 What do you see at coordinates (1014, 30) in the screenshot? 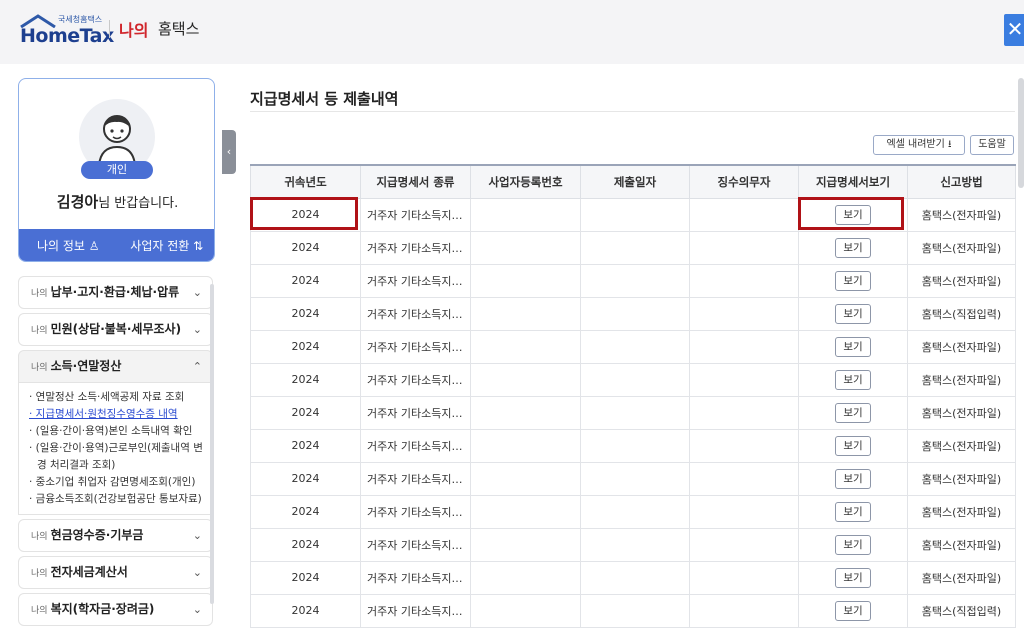
I see `close-button: ✕` at bounding box center [1014, 30].